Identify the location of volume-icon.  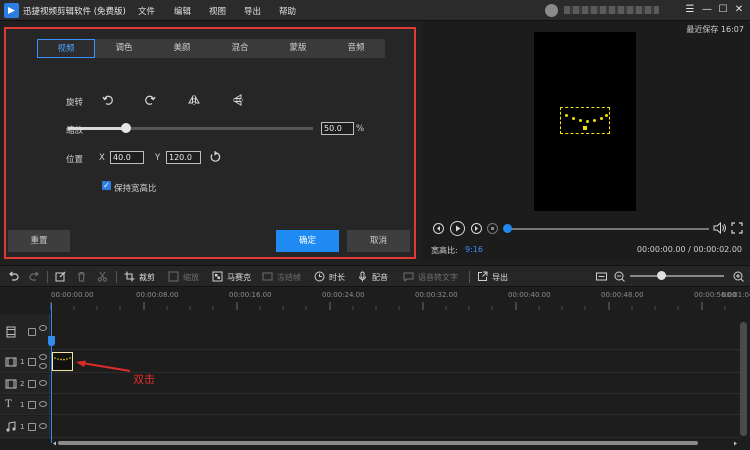
(720, 228).